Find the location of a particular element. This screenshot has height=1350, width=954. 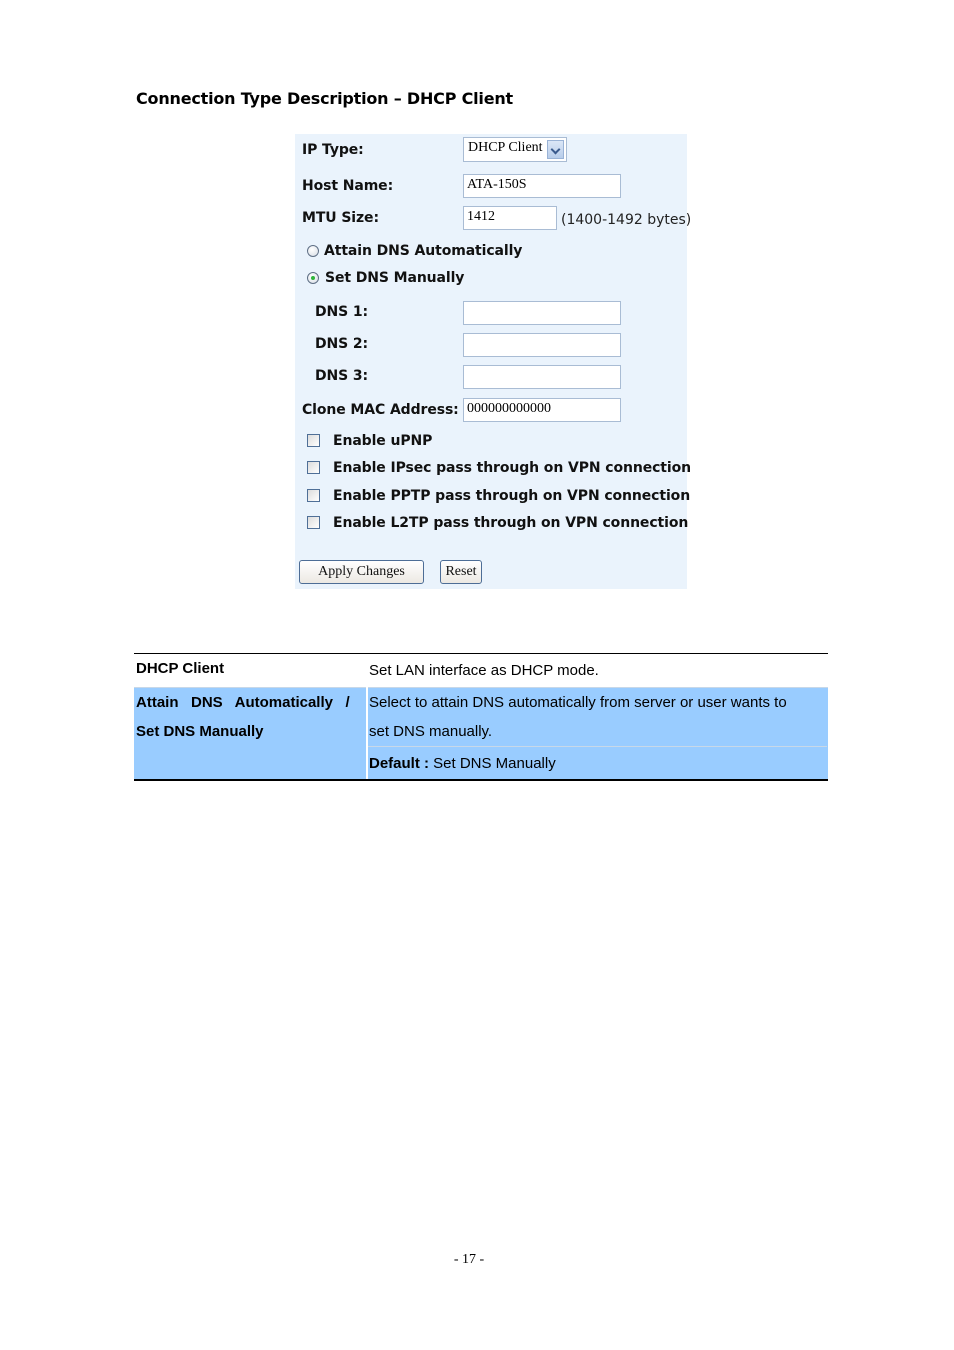

mtu-size-label: MTU Size: is located at coordinates (340, 218).